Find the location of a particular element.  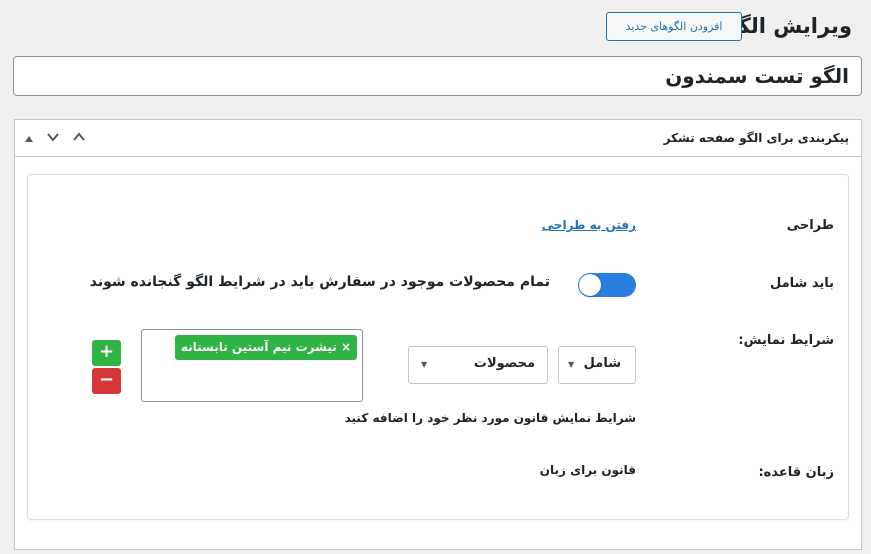

condition-select-value: شامل is located at coordinates (602, 363).